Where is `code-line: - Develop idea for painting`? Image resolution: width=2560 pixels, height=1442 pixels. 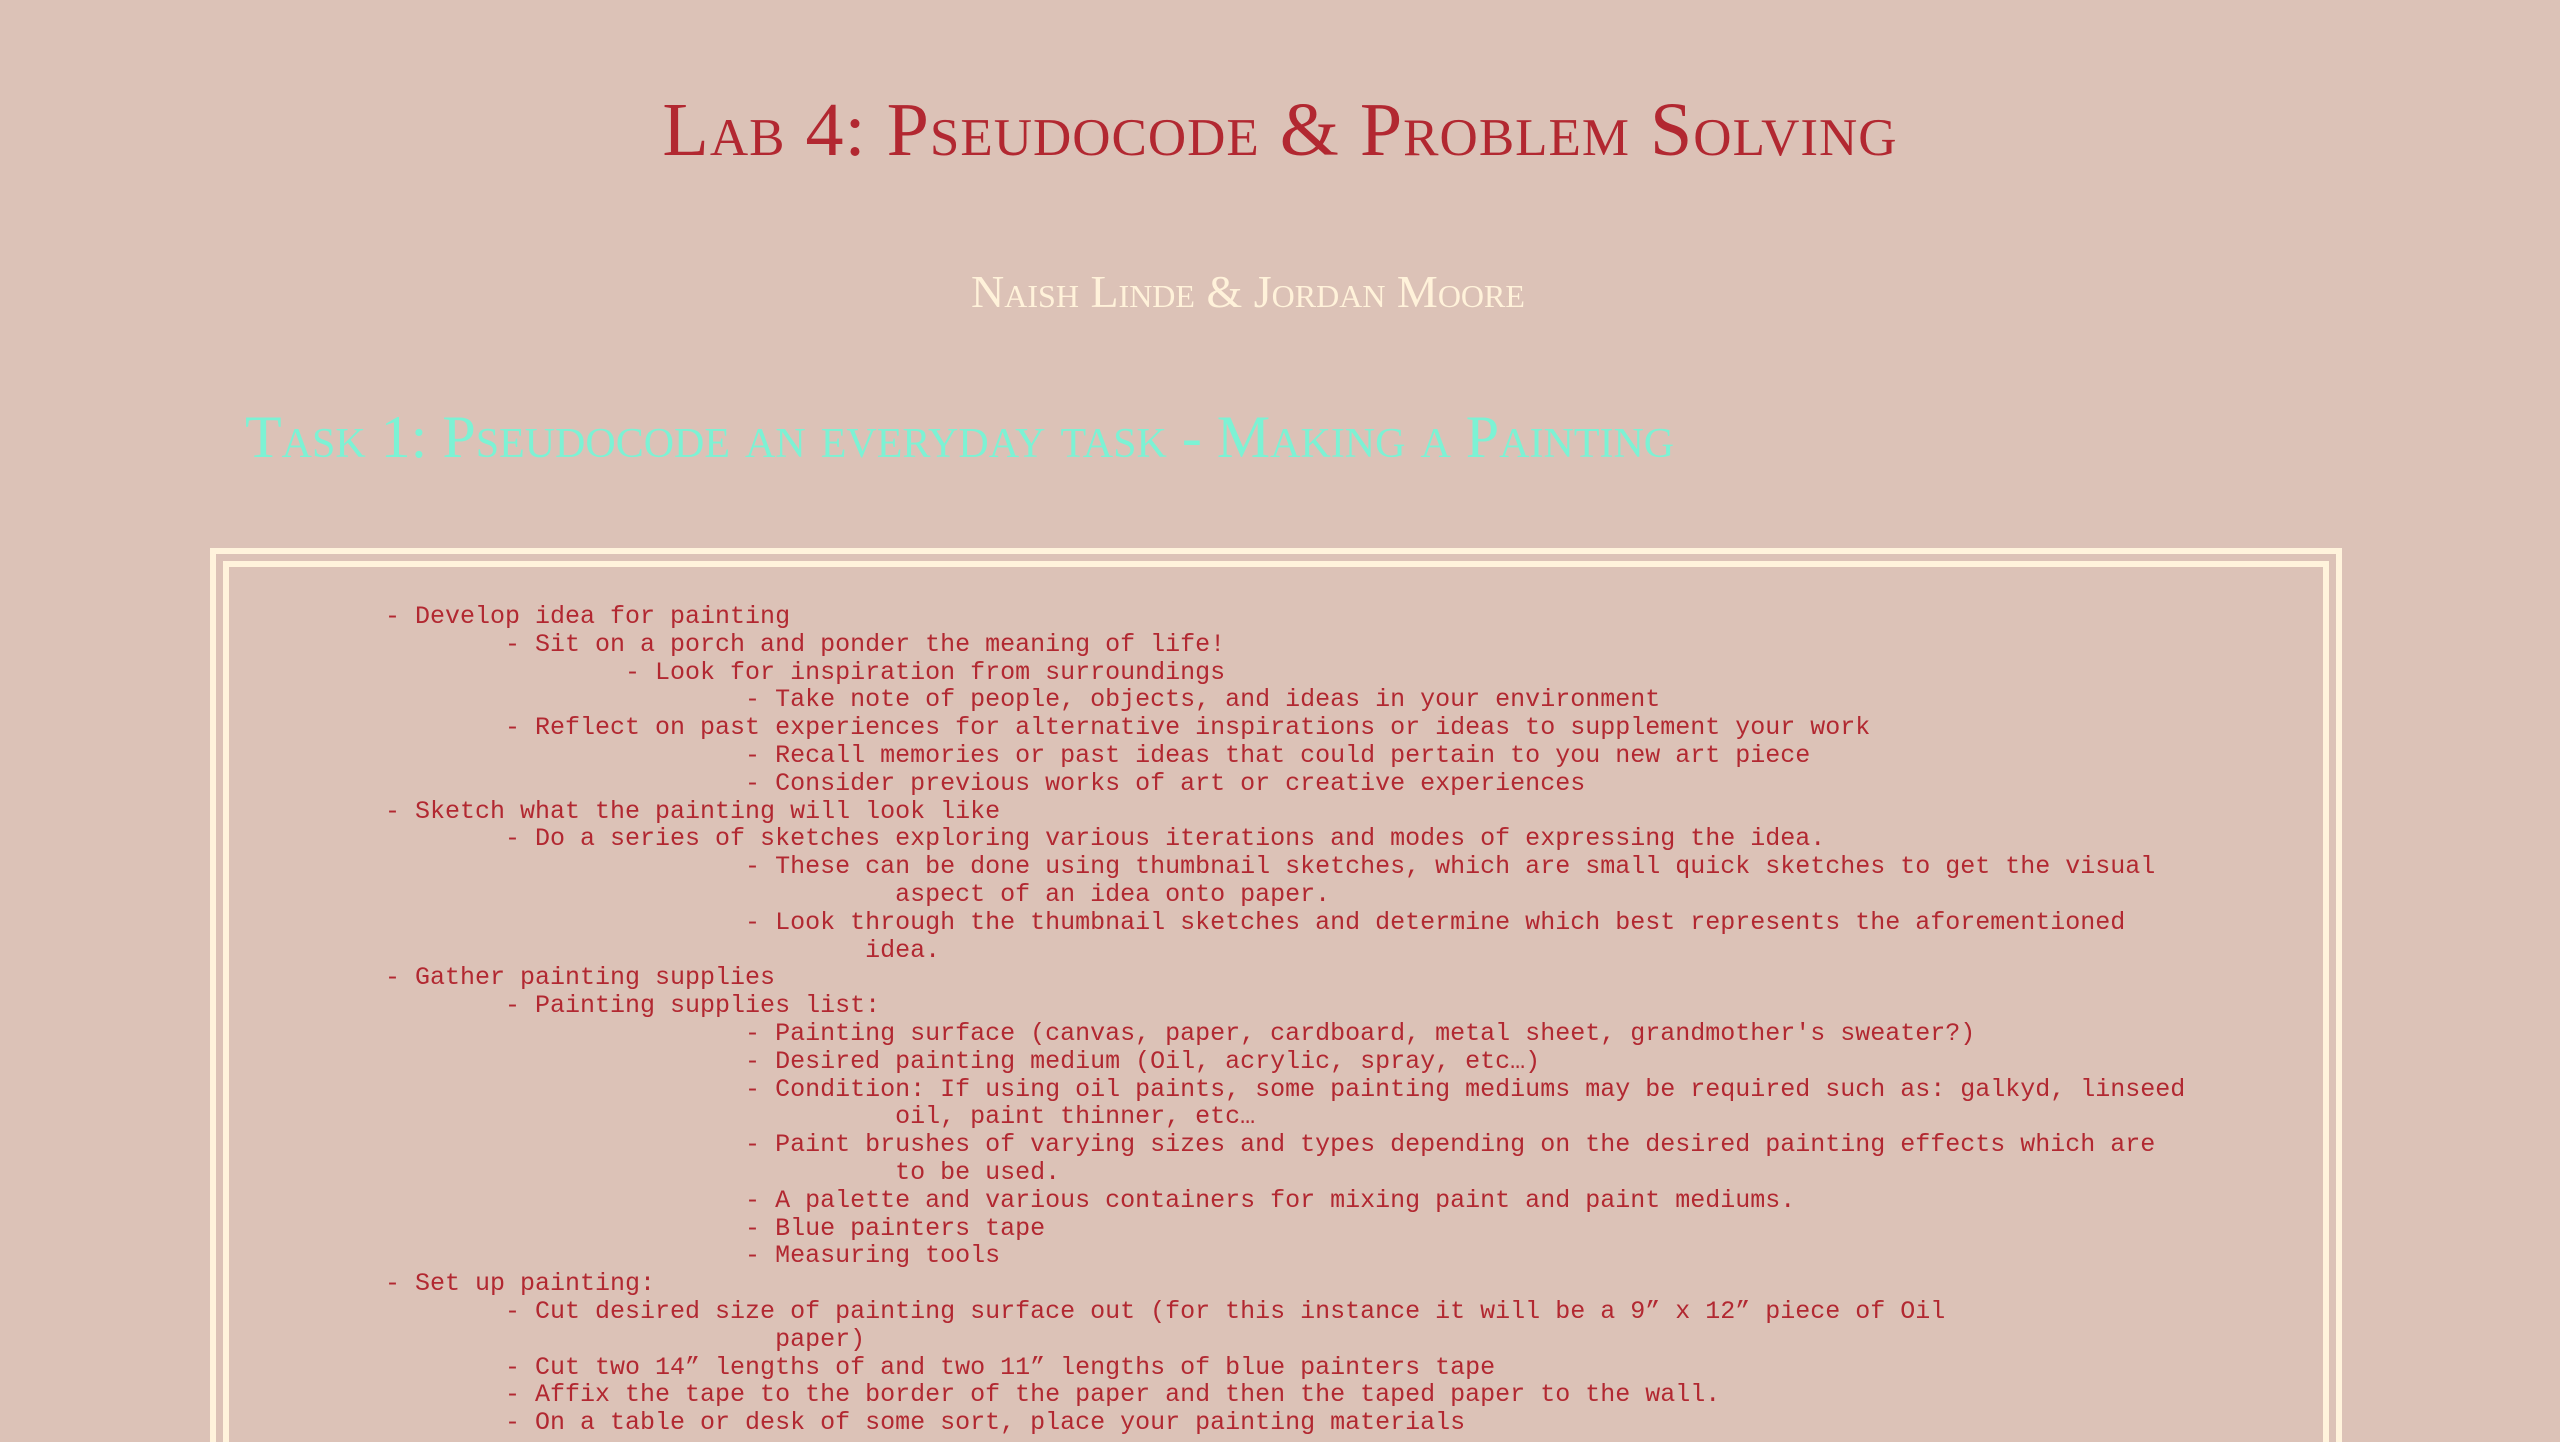
code-line: - Develop idea for painting is located at coordinates (588, 616).